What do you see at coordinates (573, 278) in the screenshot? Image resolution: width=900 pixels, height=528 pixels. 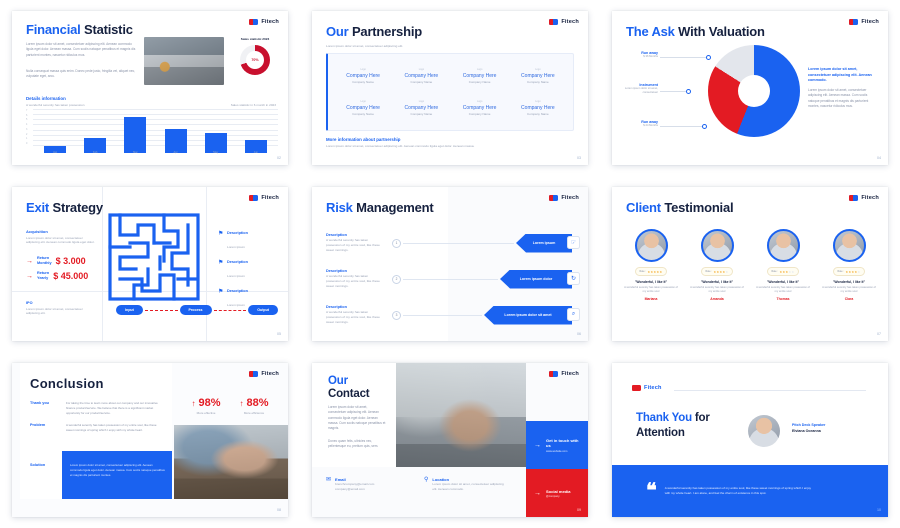 I see `refresh-icon: ↻` at bounding box center [573, 278].